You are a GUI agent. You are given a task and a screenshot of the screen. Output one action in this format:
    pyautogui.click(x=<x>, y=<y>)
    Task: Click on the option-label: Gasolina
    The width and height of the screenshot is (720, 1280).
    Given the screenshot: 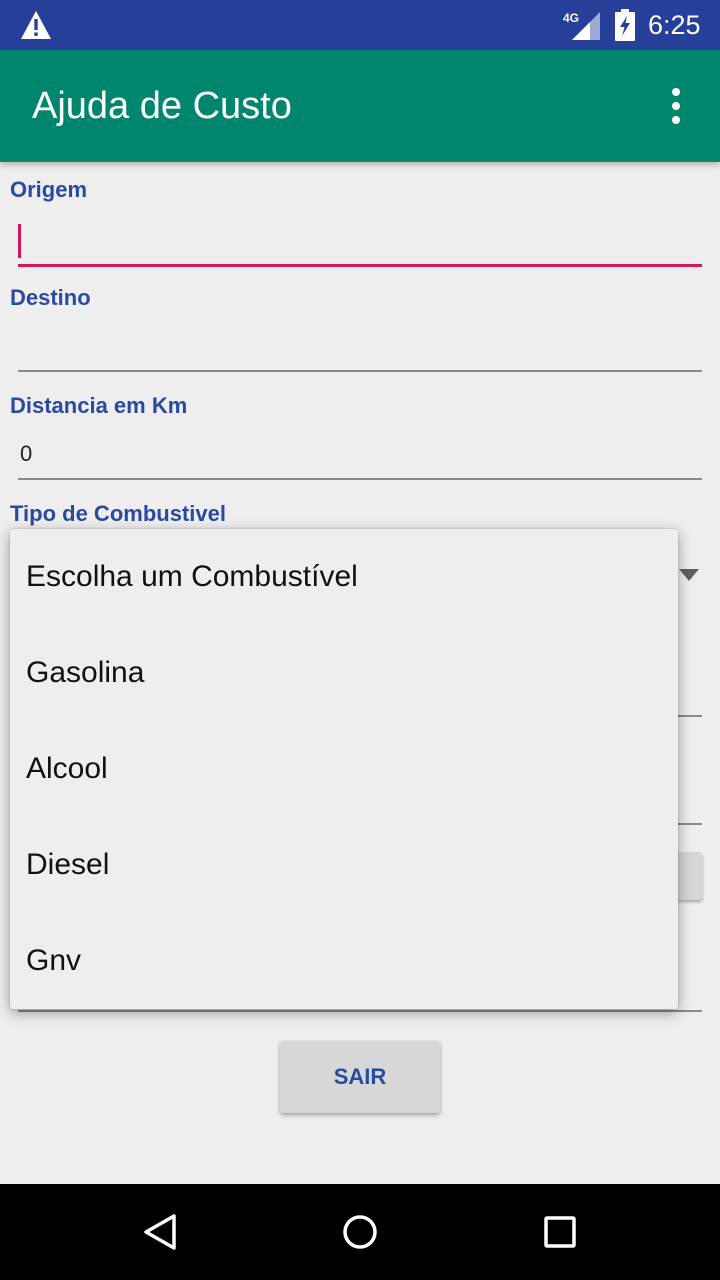 What is the action you would take?
    pyautogui.click(x=85, y=672)
    